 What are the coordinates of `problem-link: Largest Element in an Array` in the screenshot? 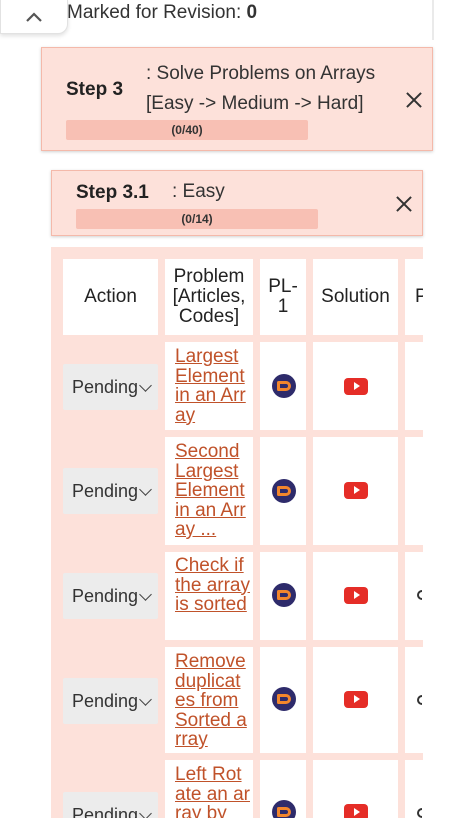 It's located at (213, 386).